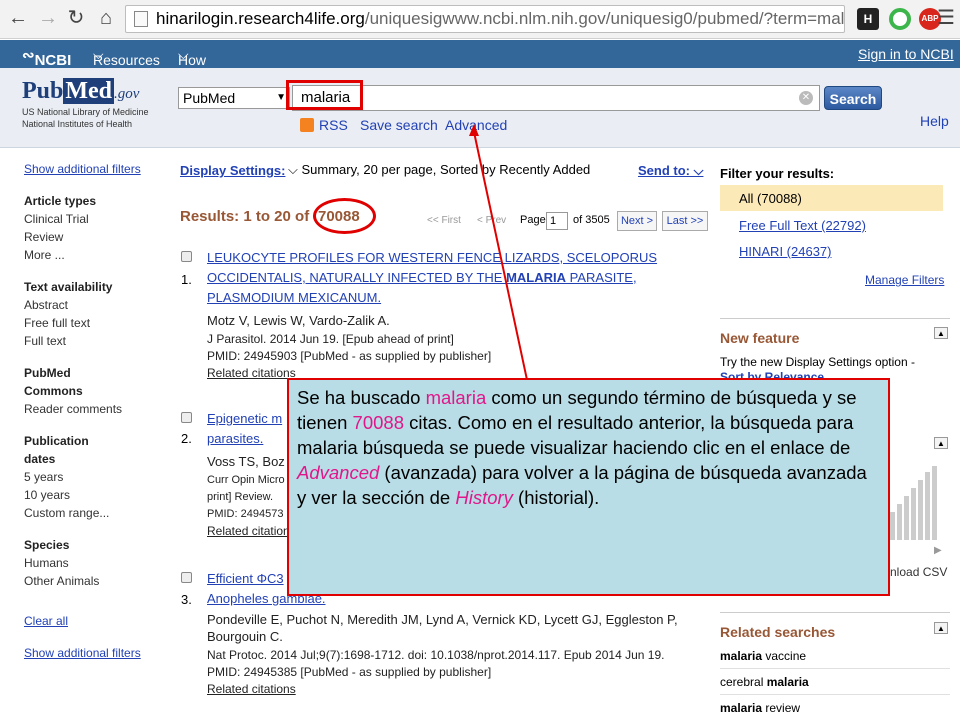  I want to click on annotation-arrow, so click(509, 301).